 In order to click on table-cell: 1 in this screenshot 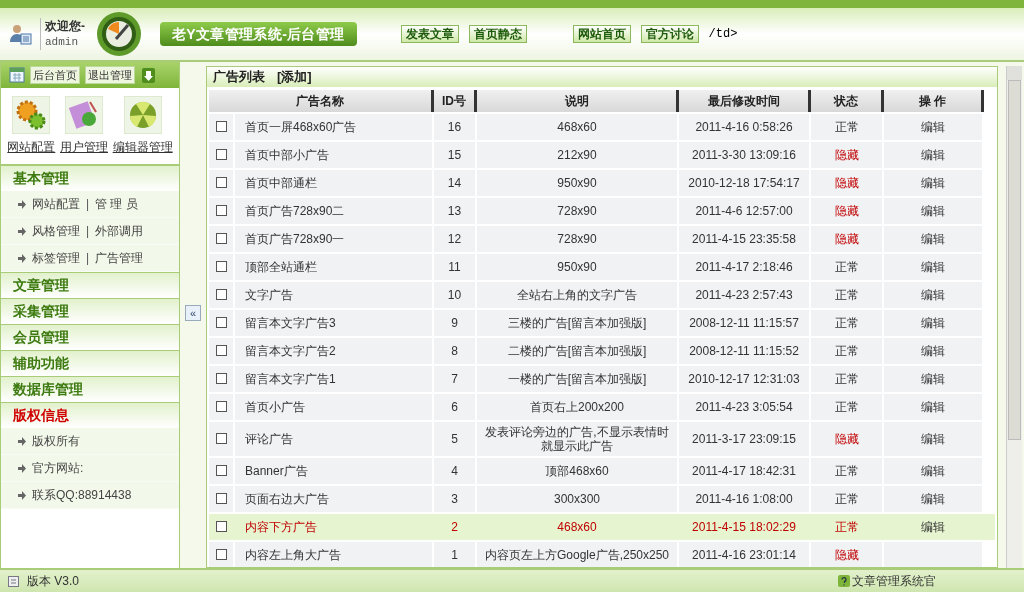, I will do `click(454, 554)`.